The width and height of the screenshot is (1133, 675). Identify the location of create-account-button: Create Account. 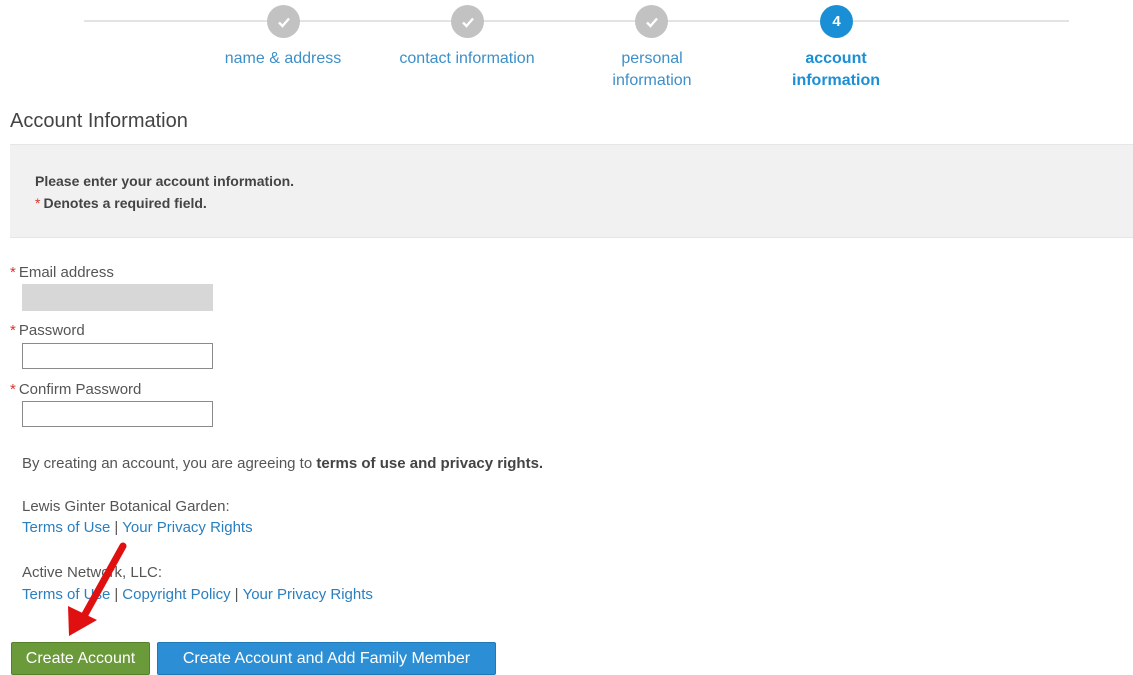
(80, 658).